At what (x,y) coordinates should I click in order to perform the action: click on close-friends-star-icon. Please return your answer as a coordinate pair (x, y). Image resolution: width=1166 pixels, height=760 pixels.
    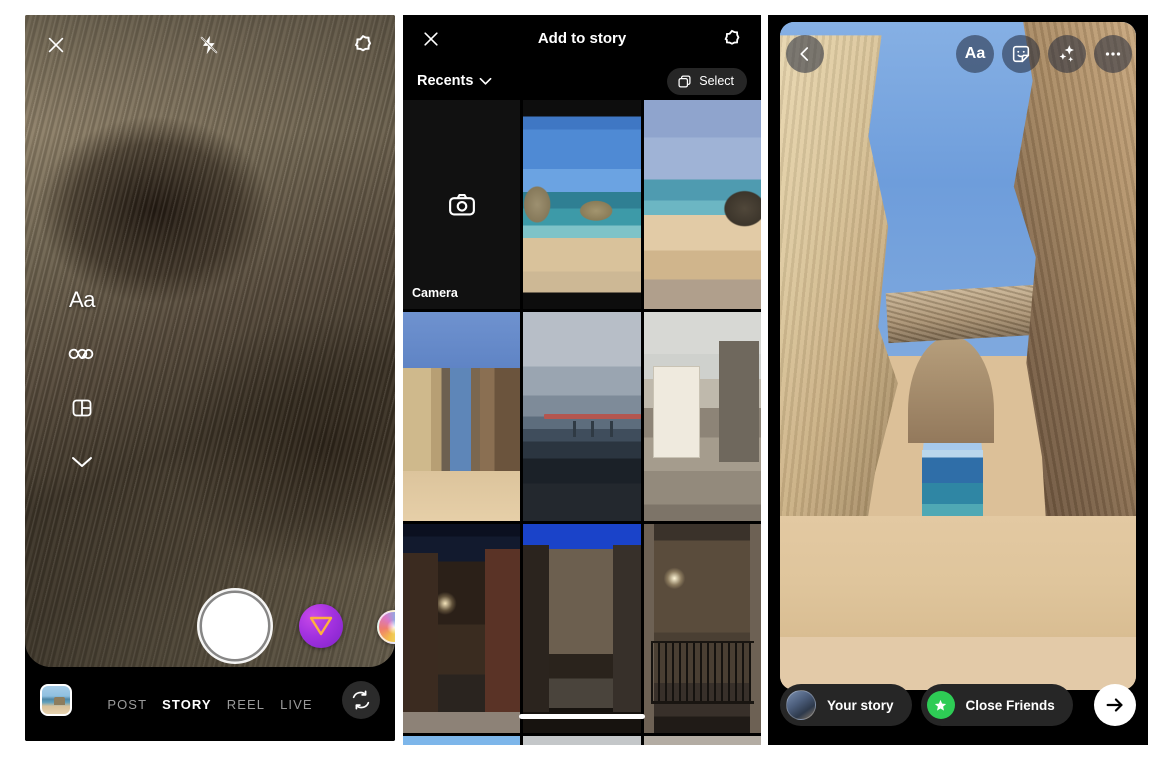
    Looking at the image, I should click on (940, 705).